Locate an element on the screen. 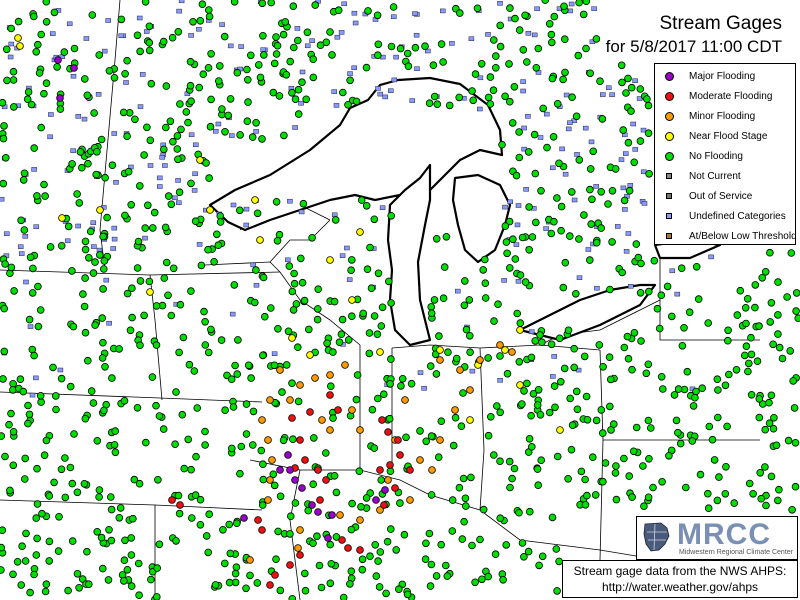  legend-label: At/Below Low Threshold is located at coordinates (743, 236).